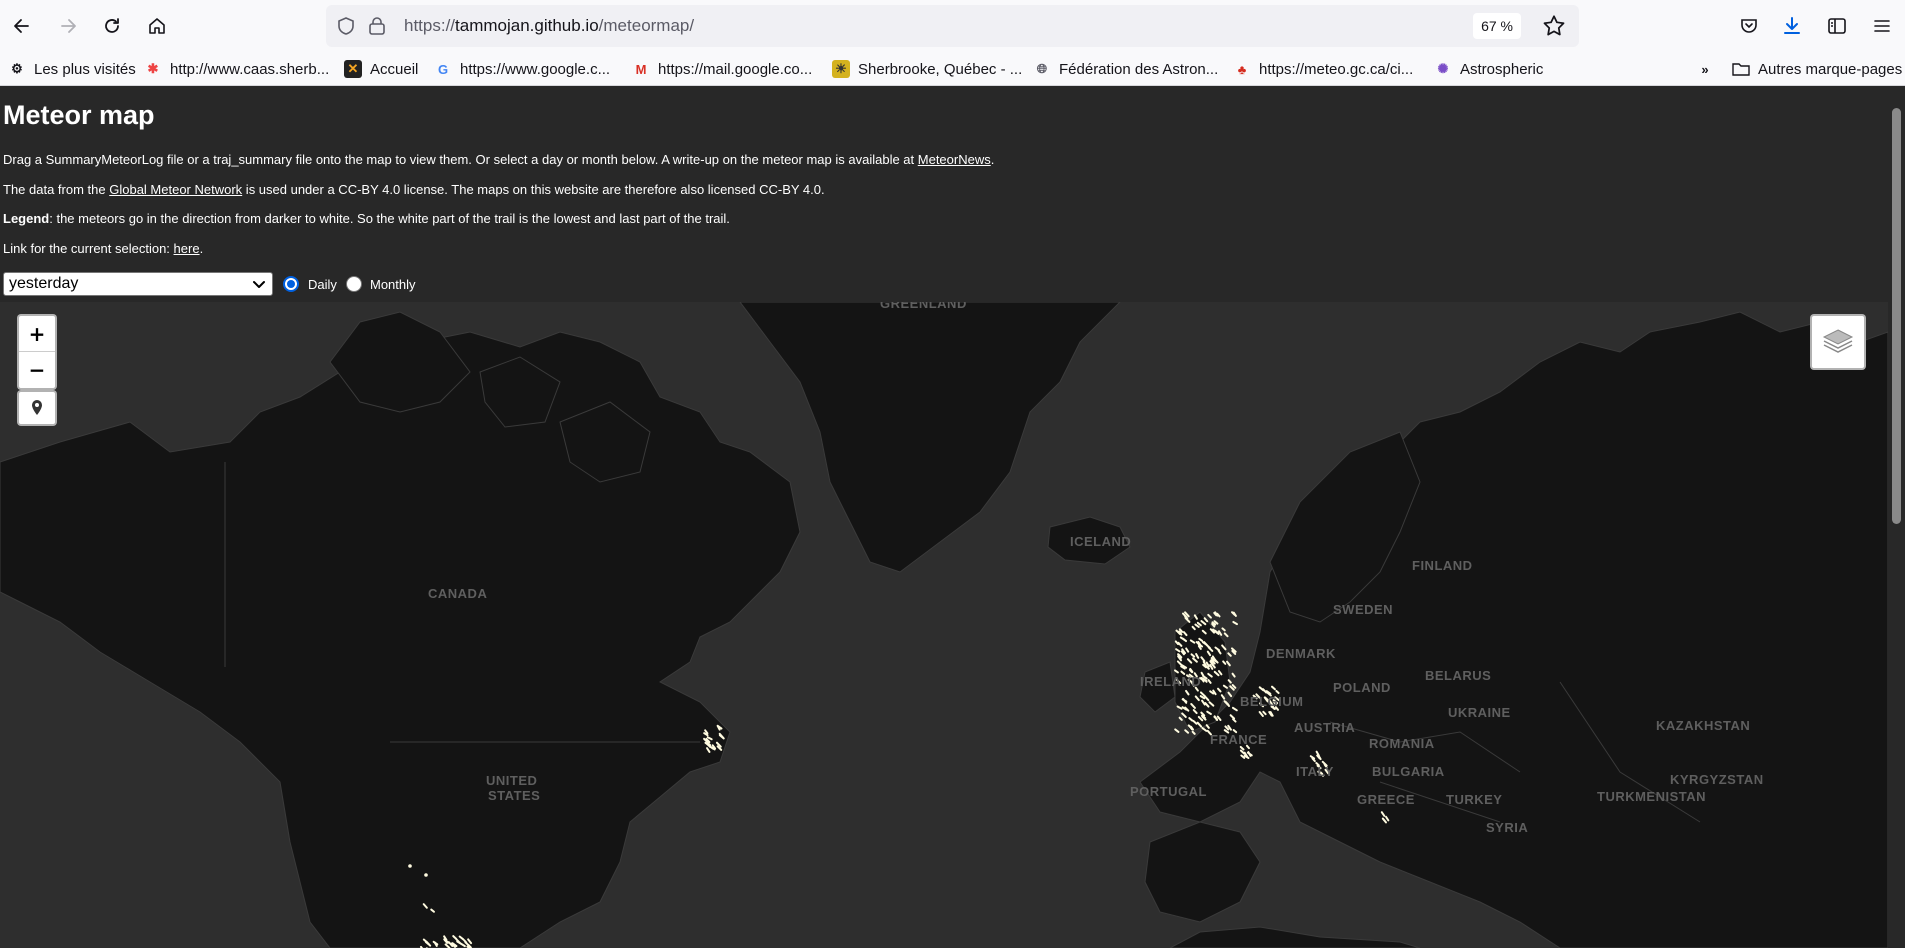 This screenshot has width=1905, height=948. Describe the element at coordinates (346, 26) in the screenshot. I see `tracking-shield-icon` at that location.